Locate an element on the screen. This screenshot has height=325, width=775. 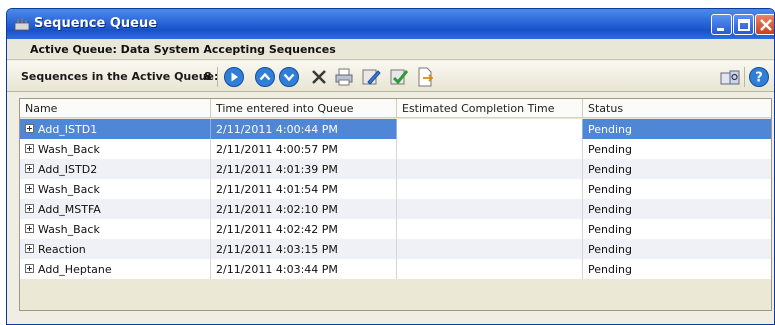
help-icon: ? is located at coordinates (759, 77).